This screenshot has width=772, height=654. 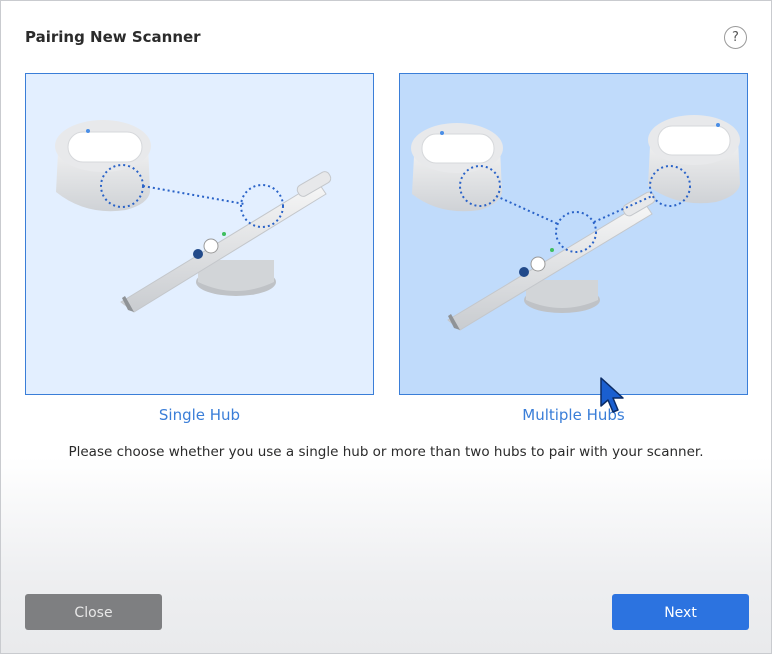 I want to click on close-button: Close, so click(x=93, y=612).